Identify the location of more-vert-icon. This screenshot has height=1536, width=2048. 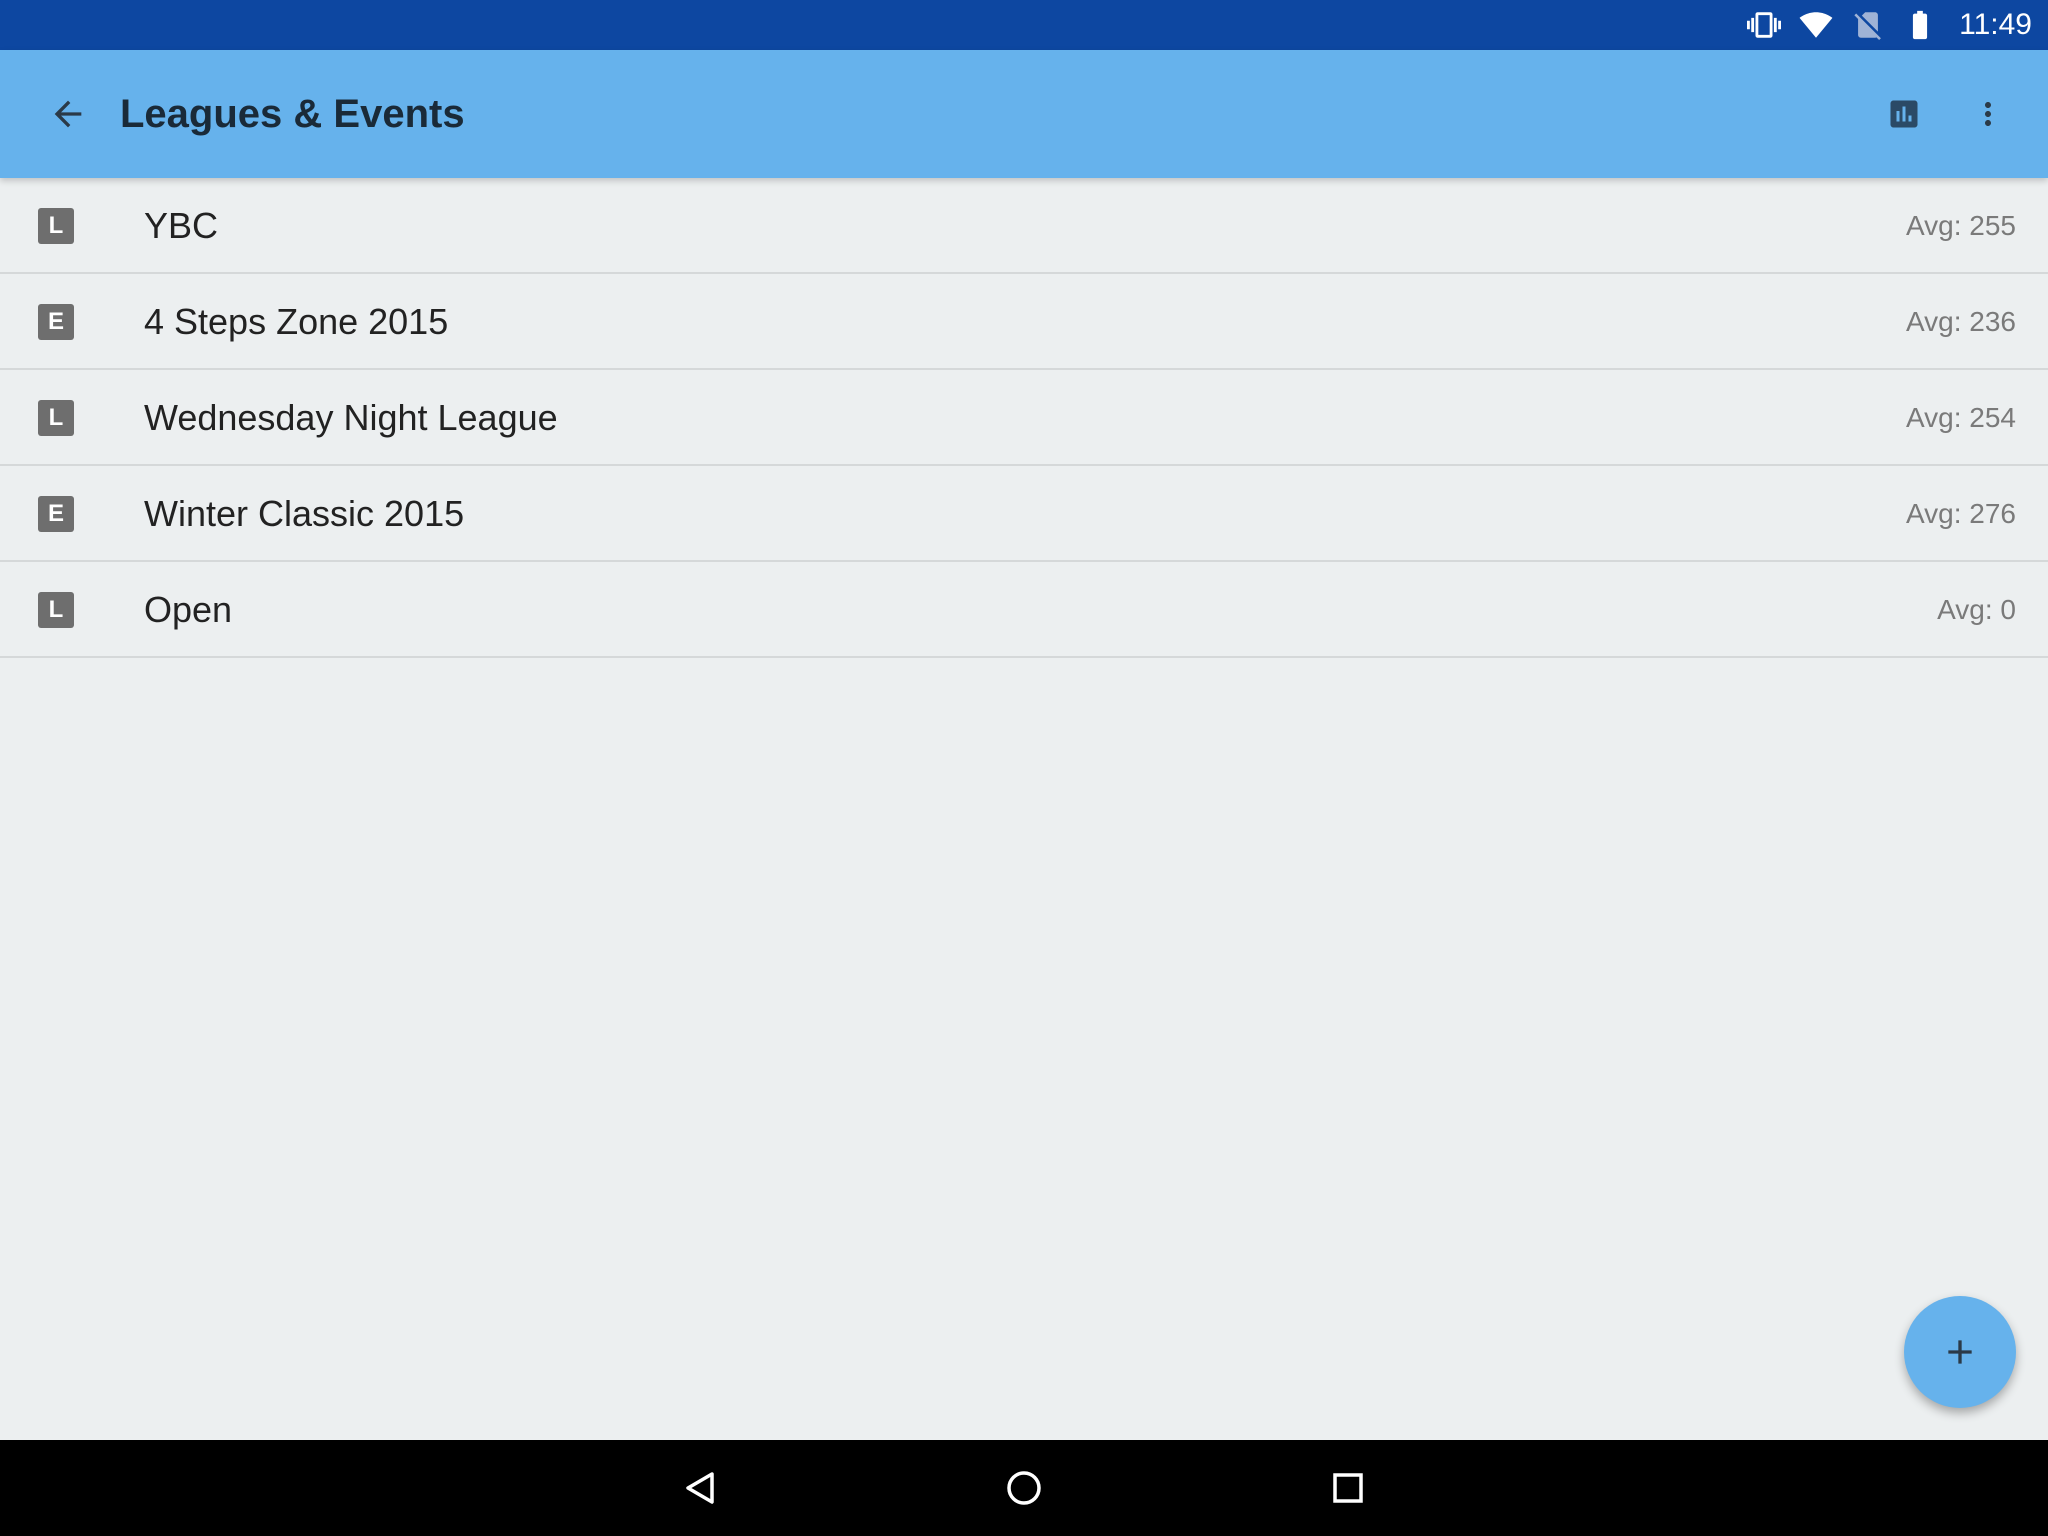
(1988, 114).